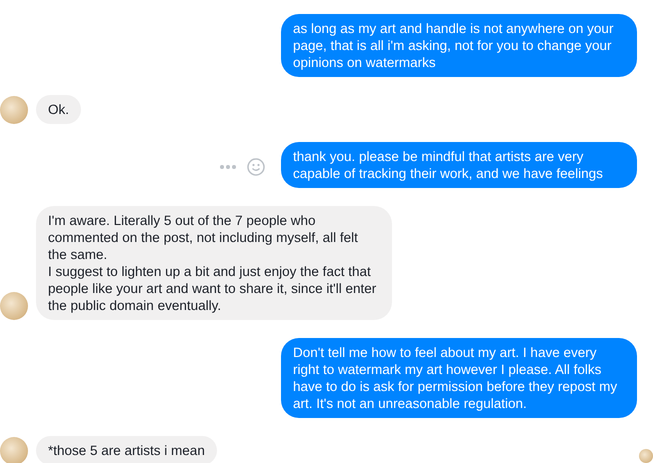 The width and height of the screenshot is (653, 463). Describe the element at coordinates (214, 263) in the screenshot. I see `message-bubble: I'm aware. Literally 5 out of the 7 people who commented on the post, not including myself, all felt the same. I suggest to lighten up a bit and just enjoy the fact that people like your art and want to share it, since it'll enter the public domain eventually.` at that location.